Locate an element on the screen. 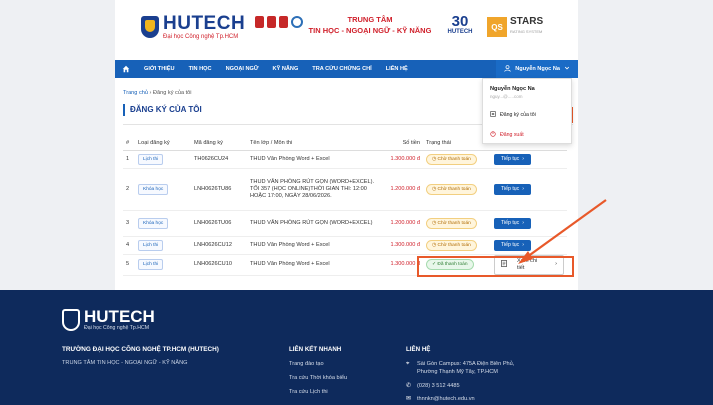  nav-item-contact: LIÊN HỆ is located at coordinates (397, 69).